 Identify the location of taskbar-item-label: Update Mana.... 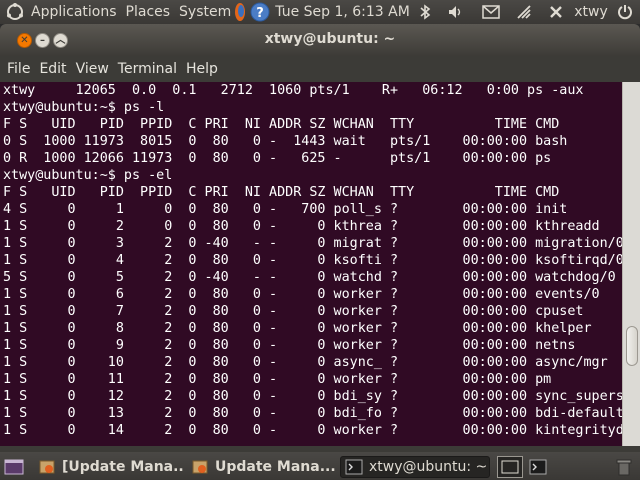
(275, 467).